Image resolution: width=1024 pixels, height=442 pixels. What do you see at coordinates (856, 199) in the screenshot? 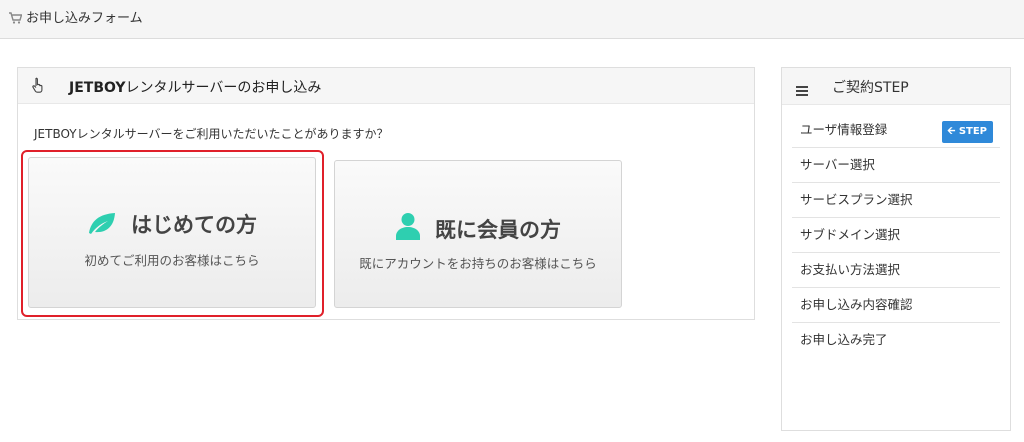
I see `step-label: サービスプラン選択` at bounding box center [856, 199].